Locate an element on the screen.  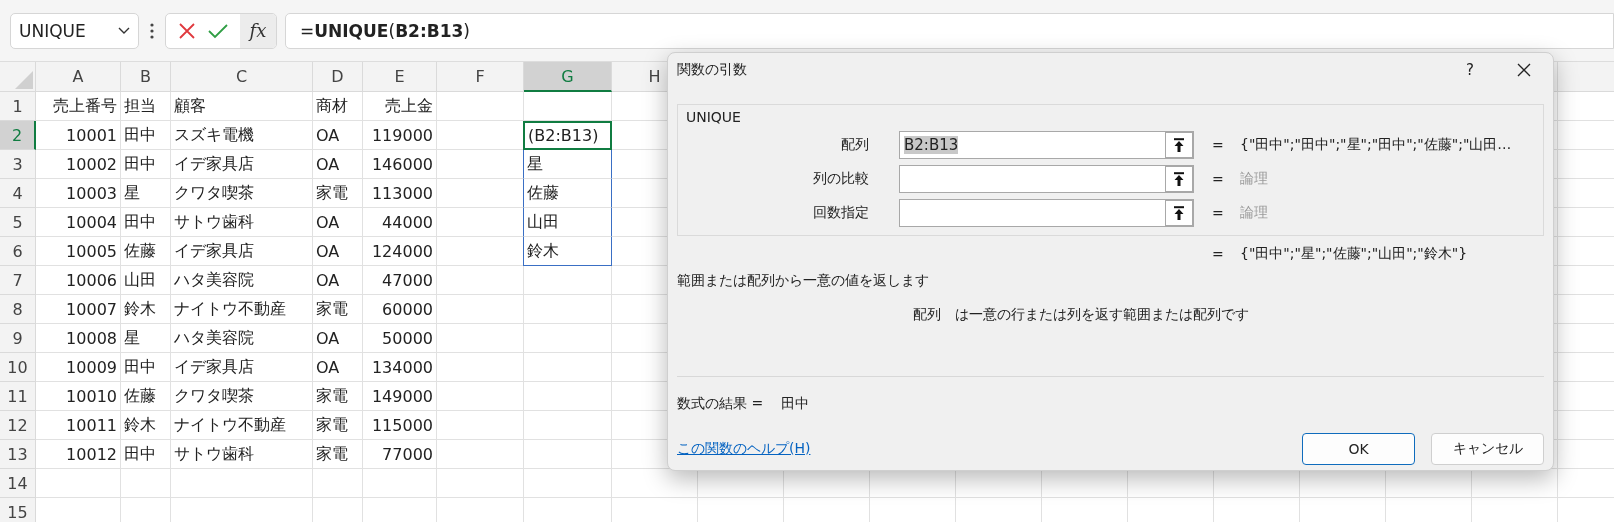
table-cell: 10009 is located at coordinates (78, 367).